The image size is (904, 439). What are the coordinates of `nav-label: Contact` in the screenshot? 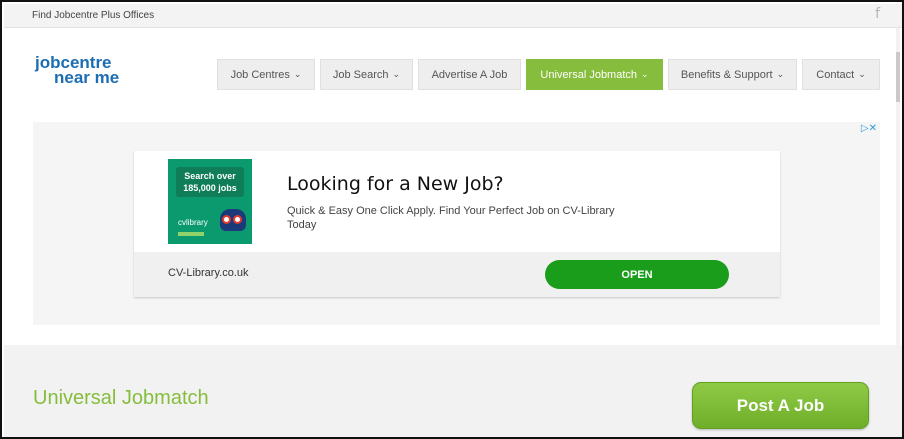 It's located at (835, 74).